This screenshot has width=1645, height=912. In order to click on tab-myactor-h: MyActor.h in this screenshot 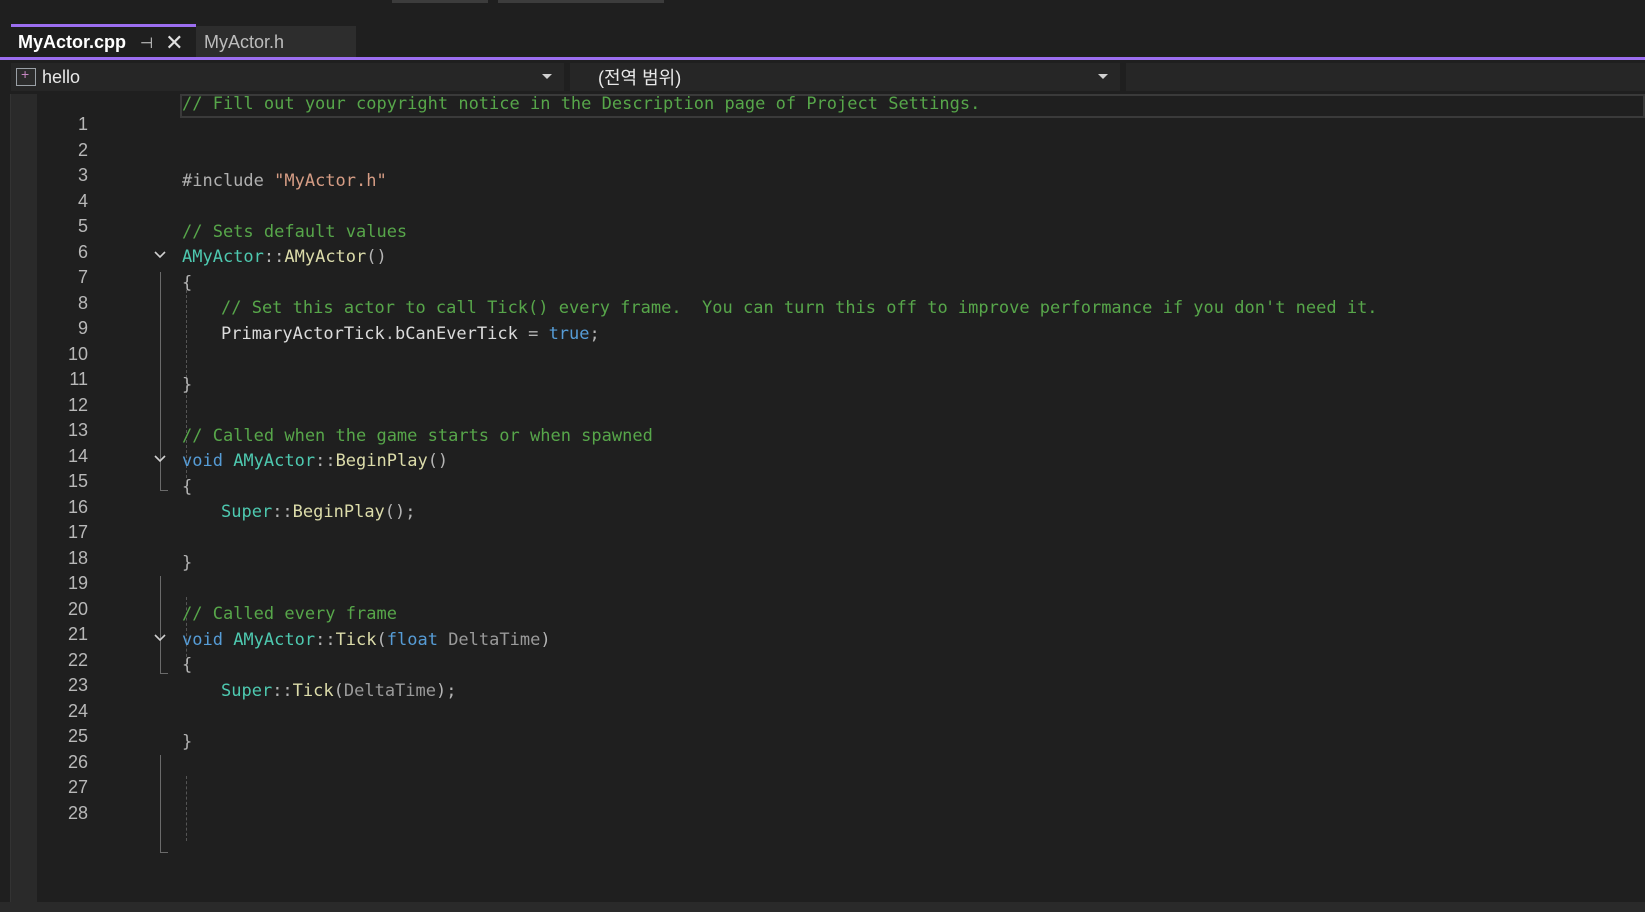, I will do `click(276, 42)`.